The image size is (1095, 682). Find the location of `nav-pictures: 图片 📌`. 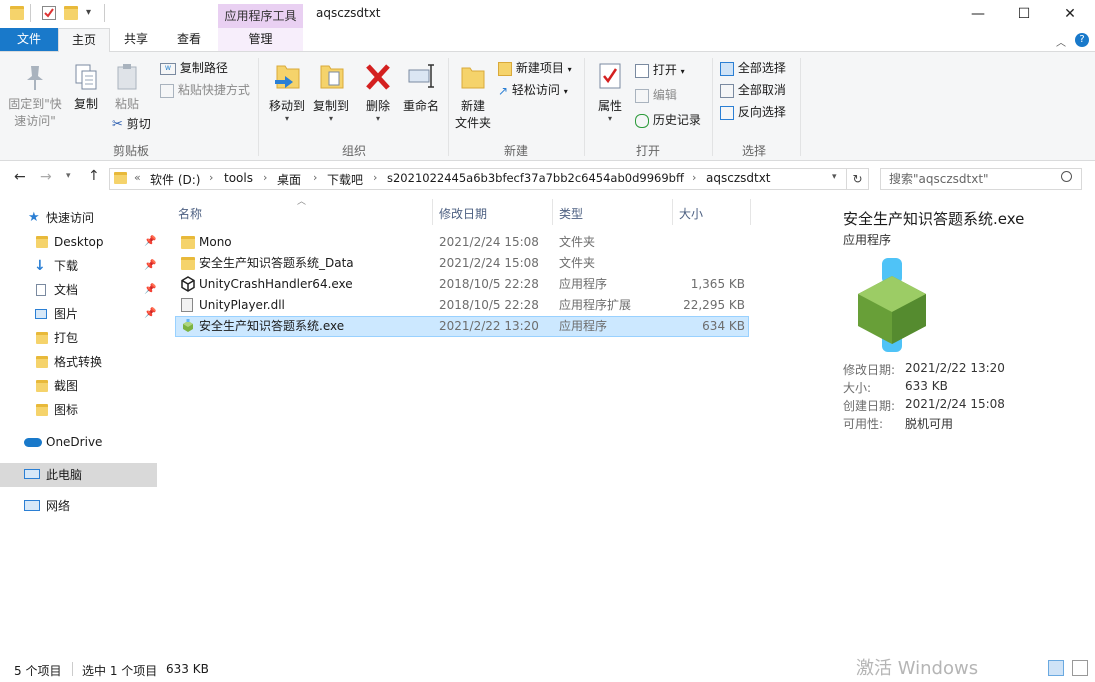

nav-pictures: 图片 📌 is located at coordinates (78, 314).